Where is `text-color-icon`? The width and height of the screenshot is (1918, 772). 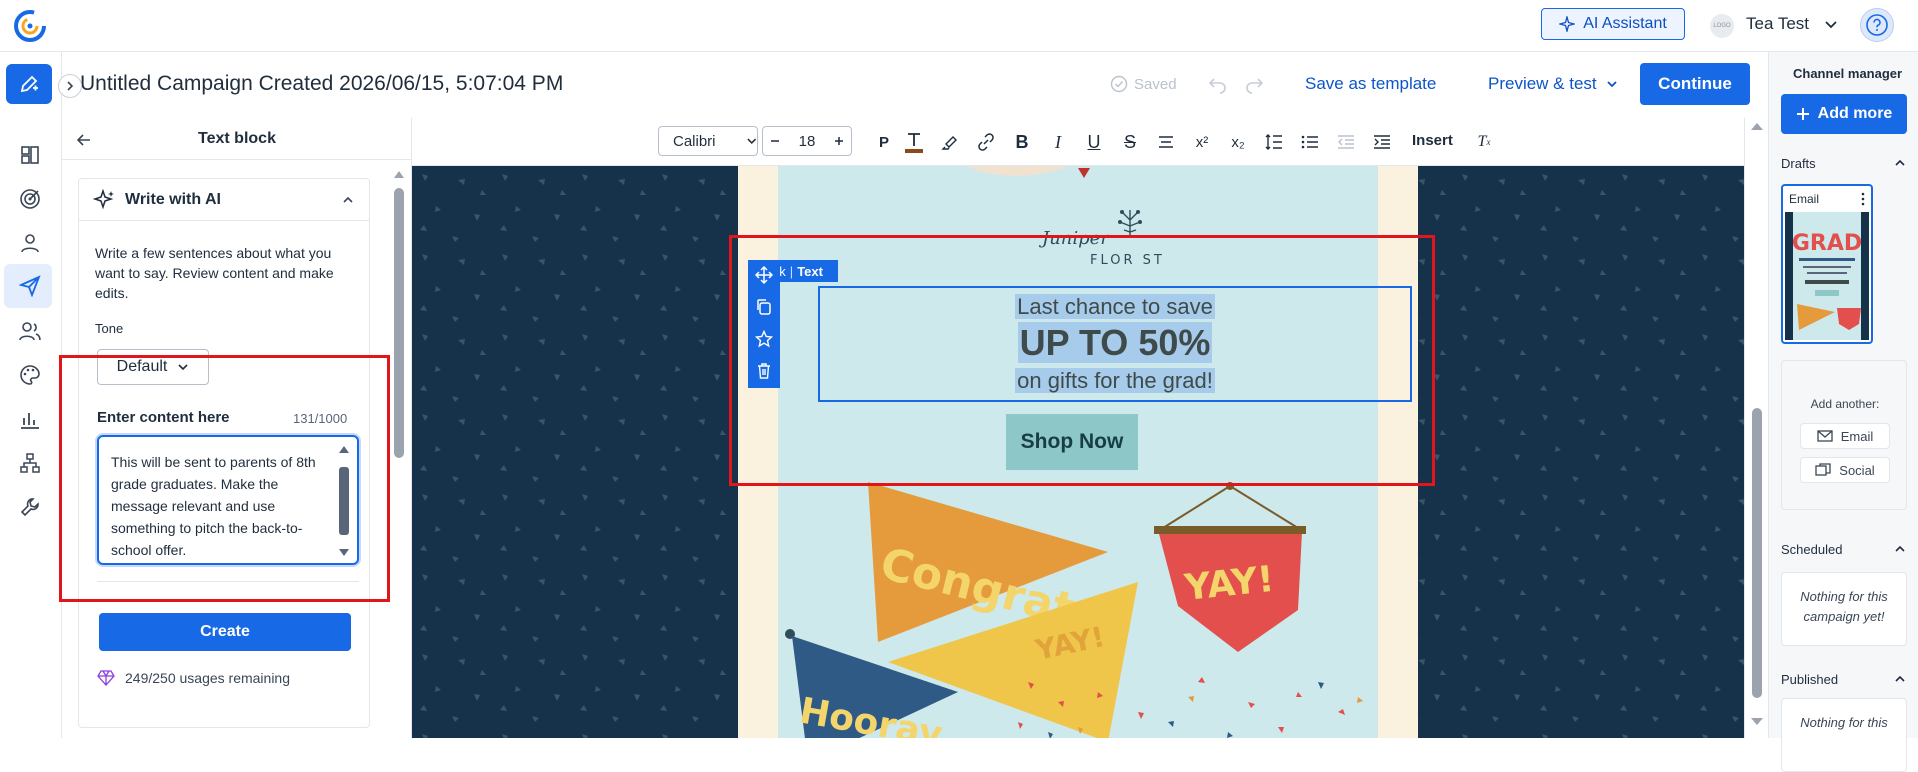 text-color-icon is located at coordinates (914, 142).